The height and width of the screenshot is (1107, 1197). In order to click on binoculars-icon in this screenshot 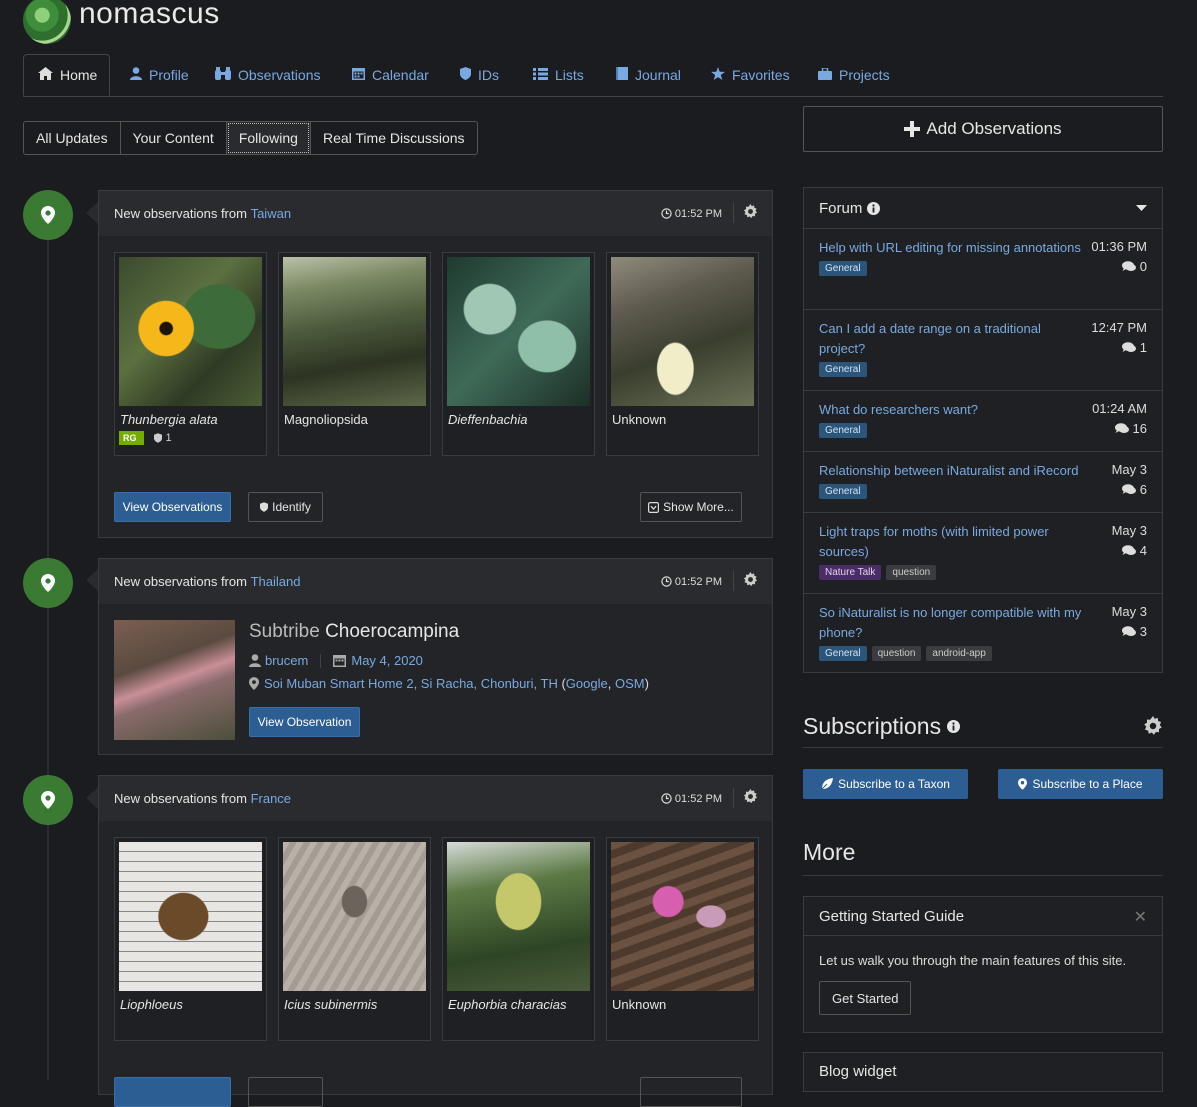, I will do `click(223, 75)`.